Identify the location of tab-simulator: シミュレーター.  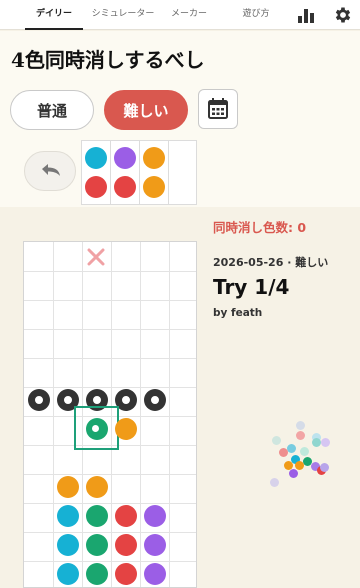
(123, 15).